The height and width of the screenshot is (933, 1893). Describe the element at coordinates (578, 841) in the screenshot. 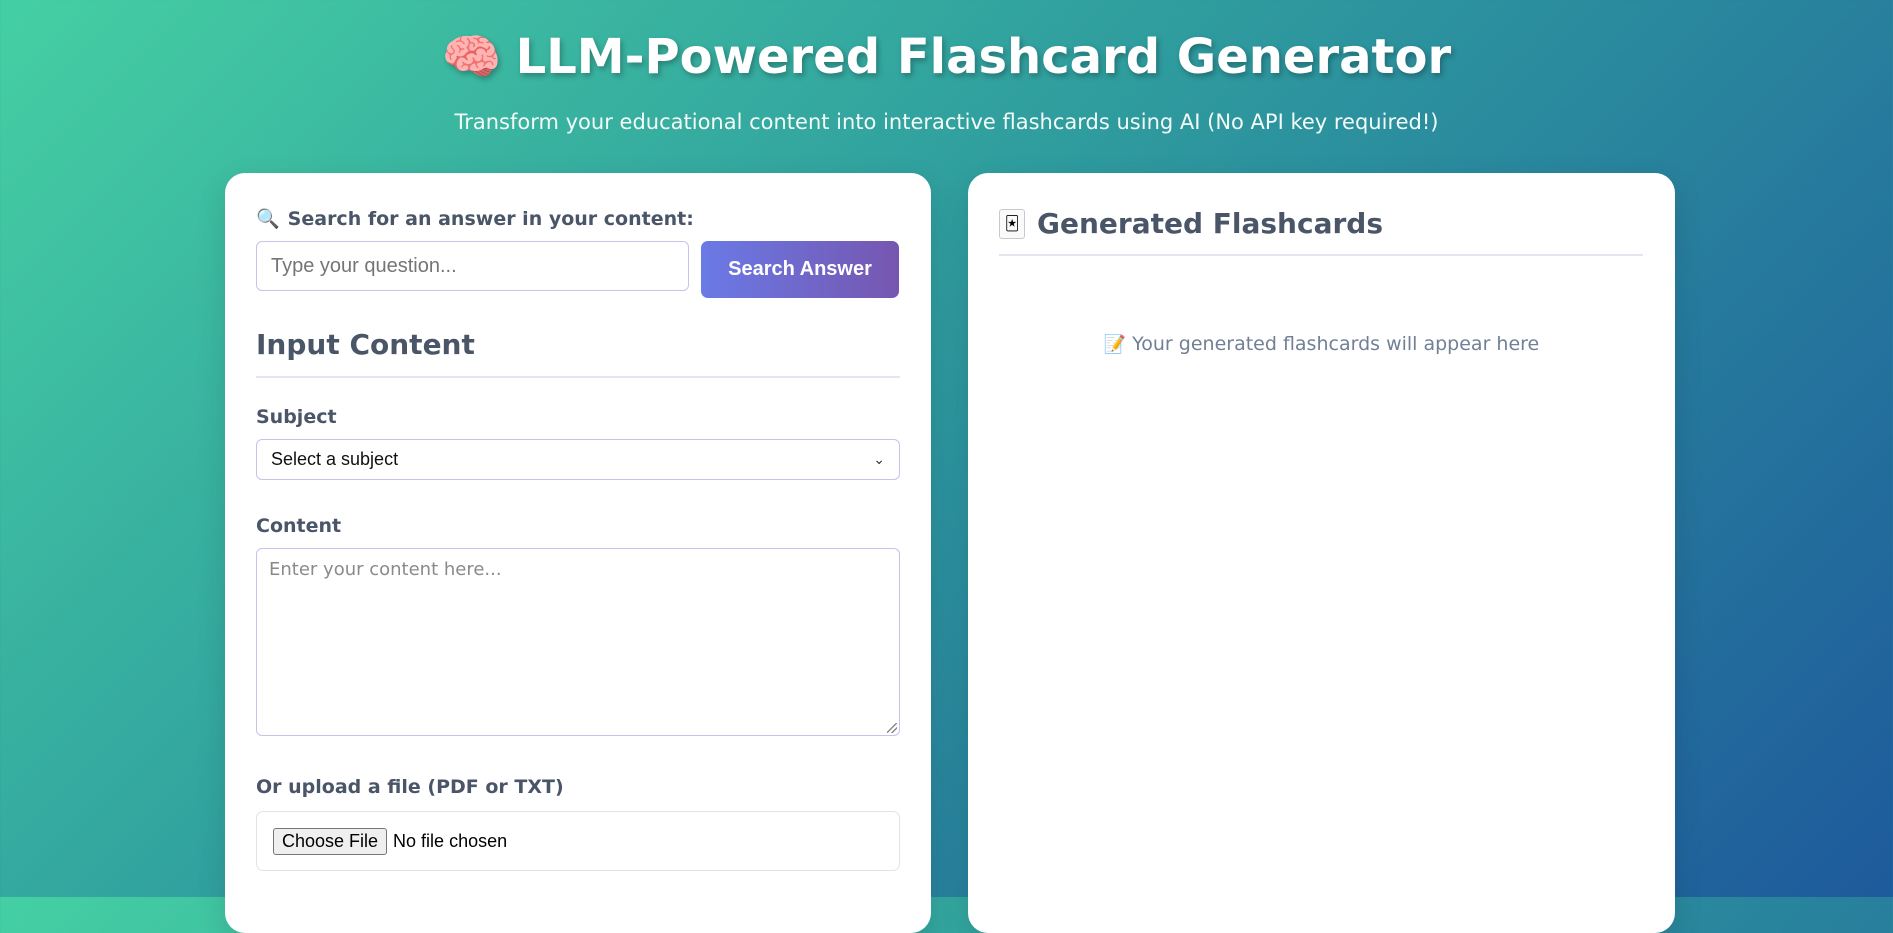

I see `file-upload-field: Choose File No file chosen` at that location.